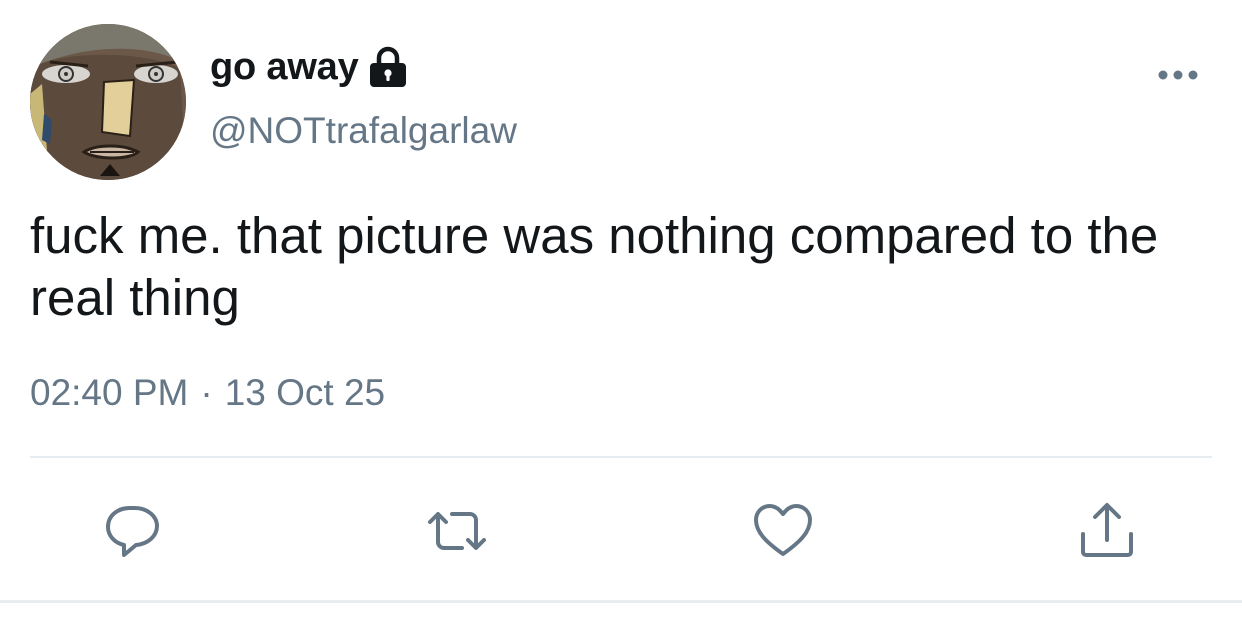 This screenshot has width=1242, height=621. I want to click on divider, so click(621, 457).